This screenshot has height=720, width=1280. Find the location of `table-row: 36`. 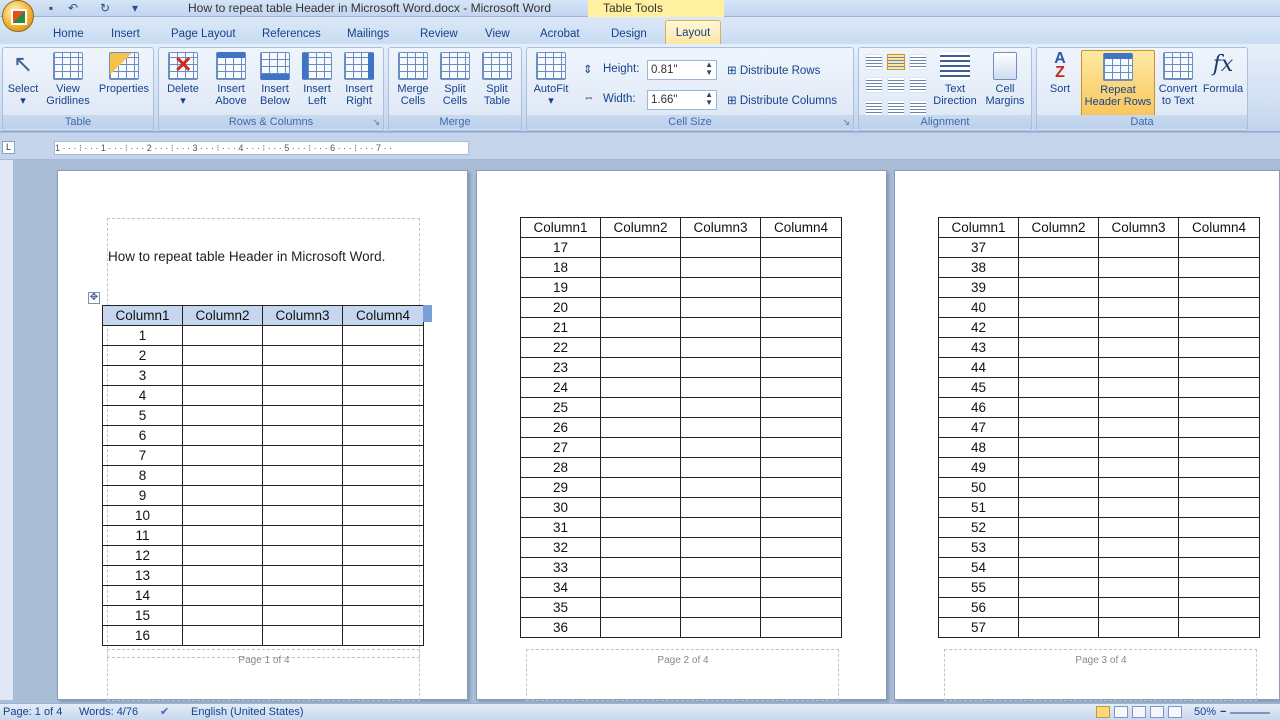

table-row: 36 is located at coordinates (681, 627).